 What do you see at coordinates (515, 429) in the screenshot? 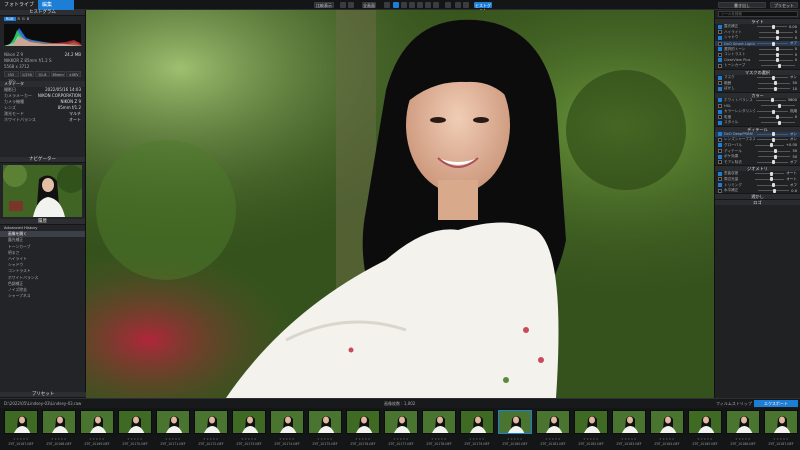
I see `film-thumbnail: ★★★★★ Z9T_10180.NEF` at bounding box center [515, 429].